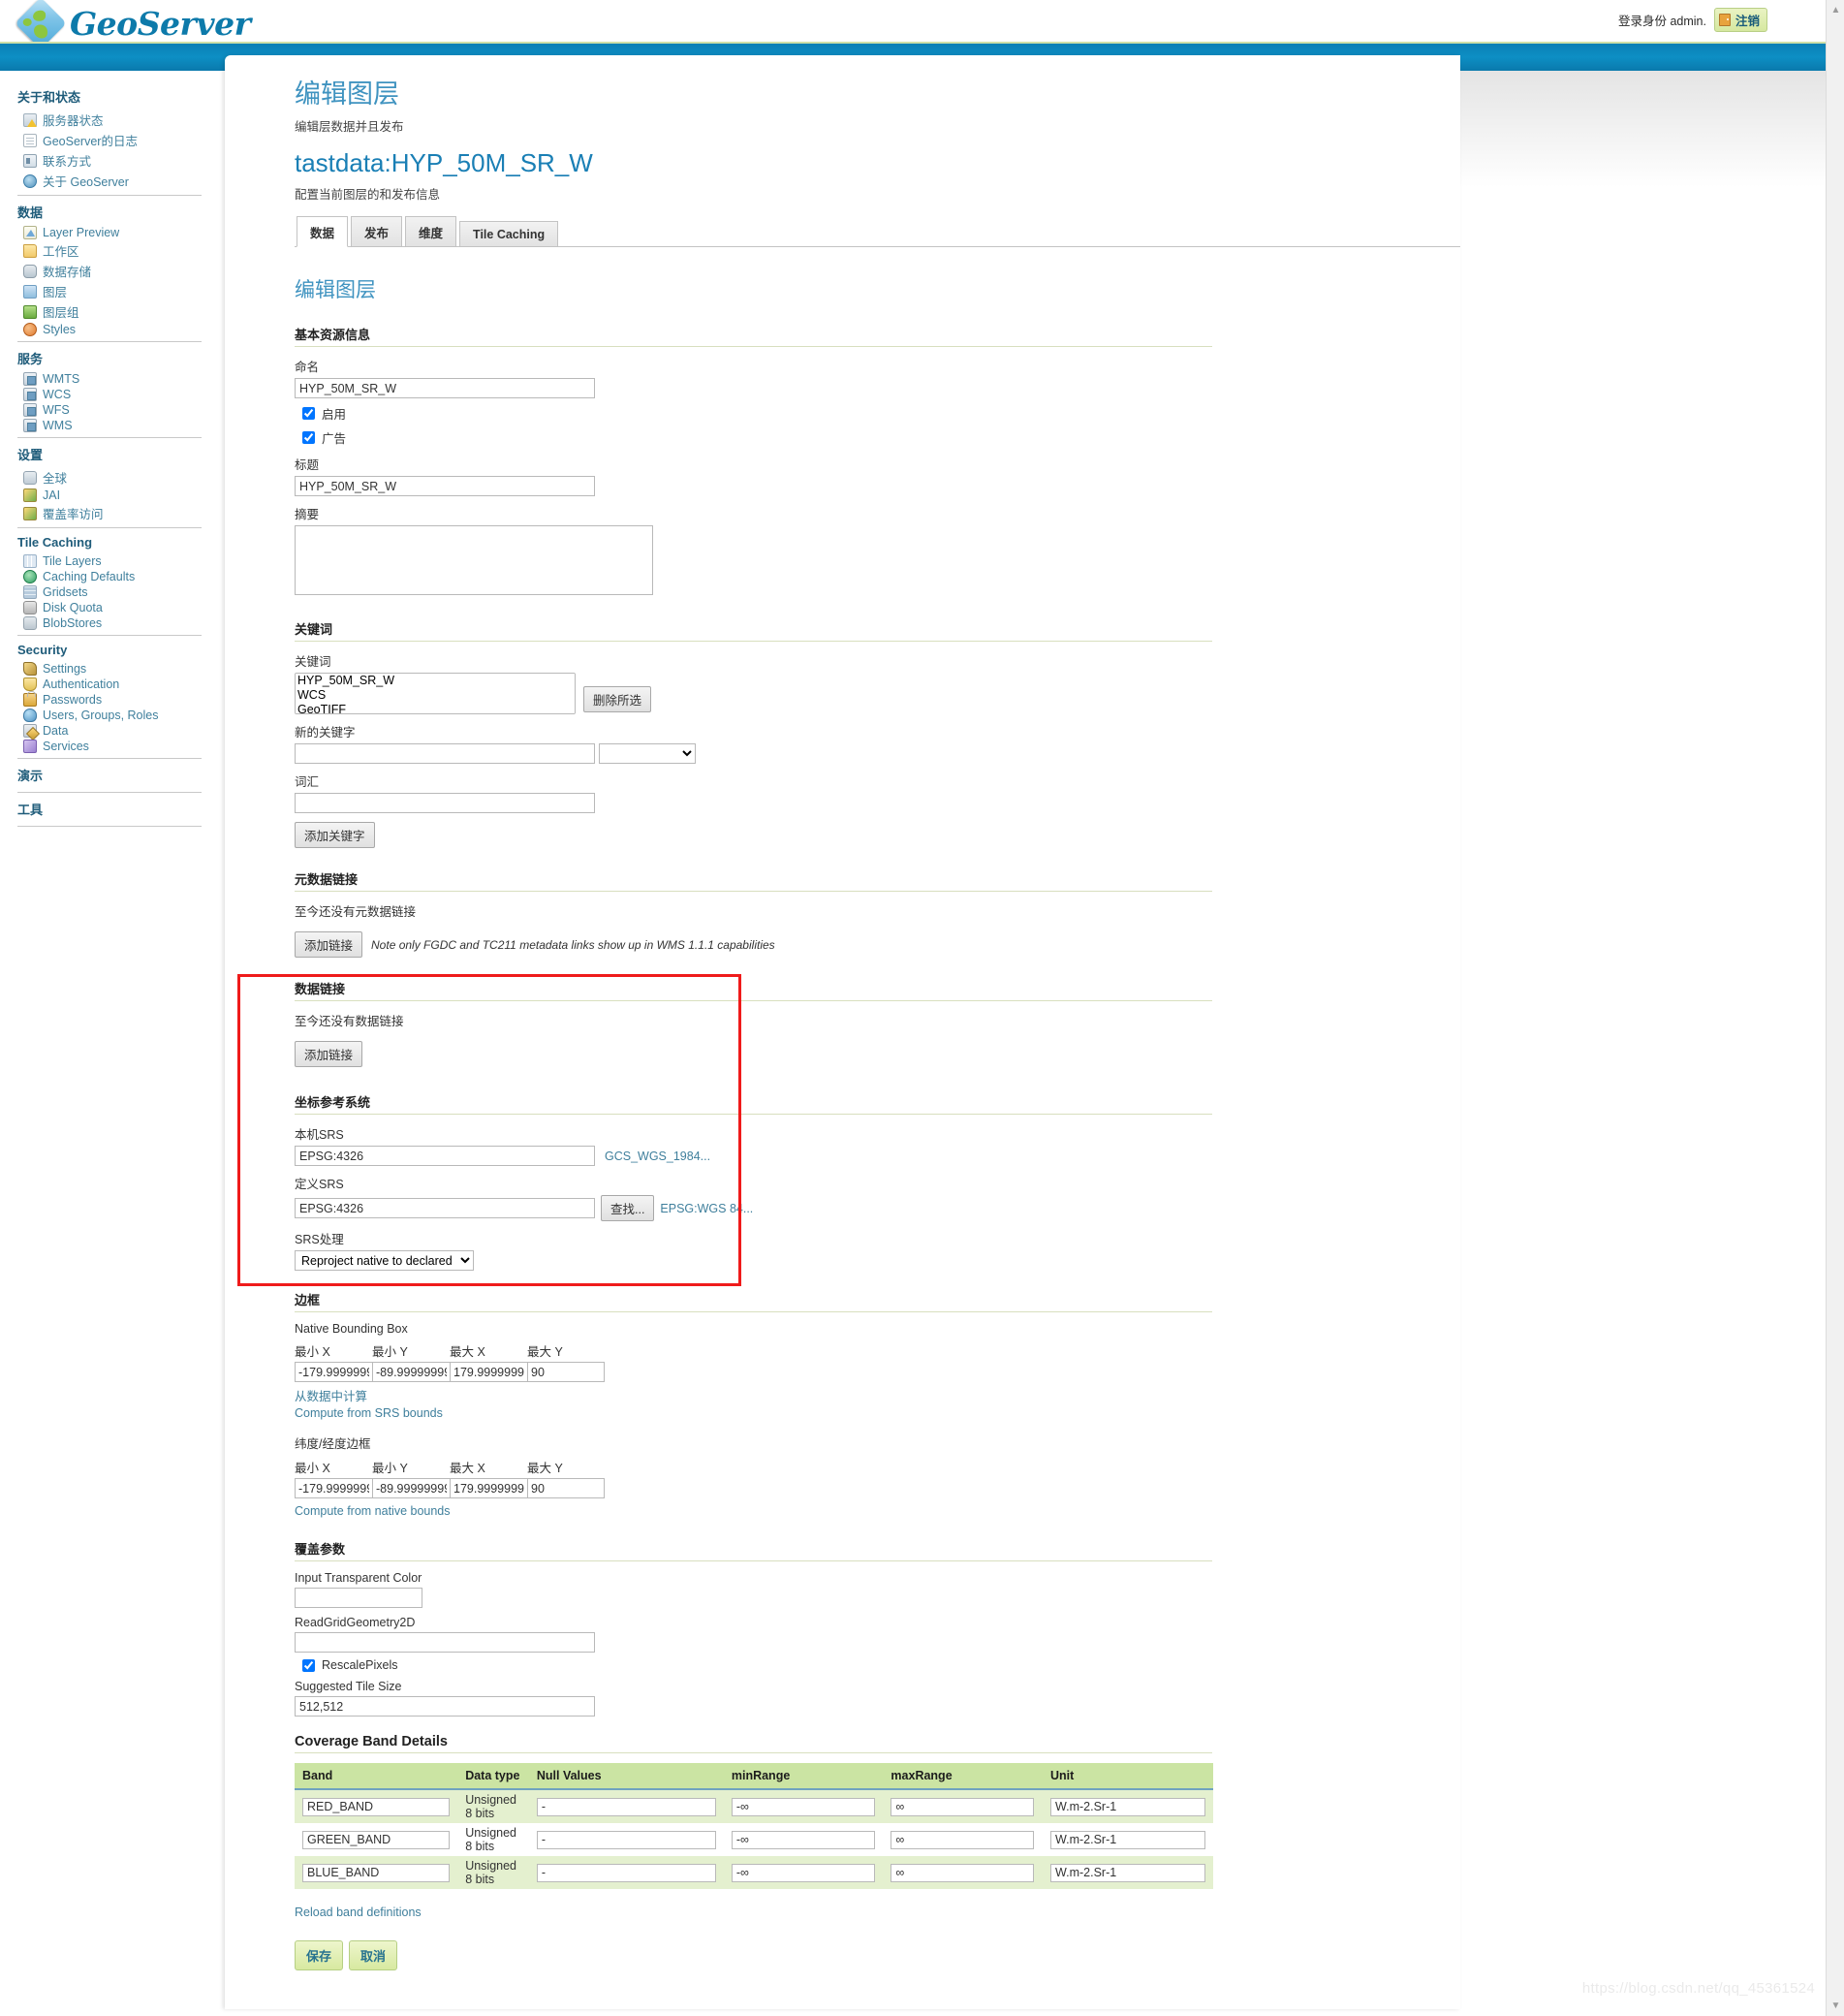 The width and height of the screenshot is (1844, 2016). Describe the element at coordinates (120, 120) in the screenshot. I see `sidebar-item-server-status: 服务器状态` at that location.